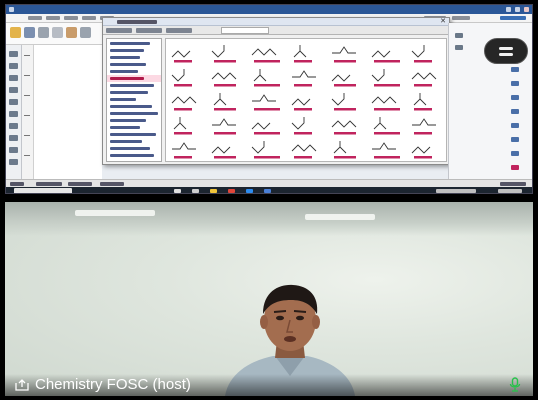  I want to click on maximize-icon, so click(517, 9).